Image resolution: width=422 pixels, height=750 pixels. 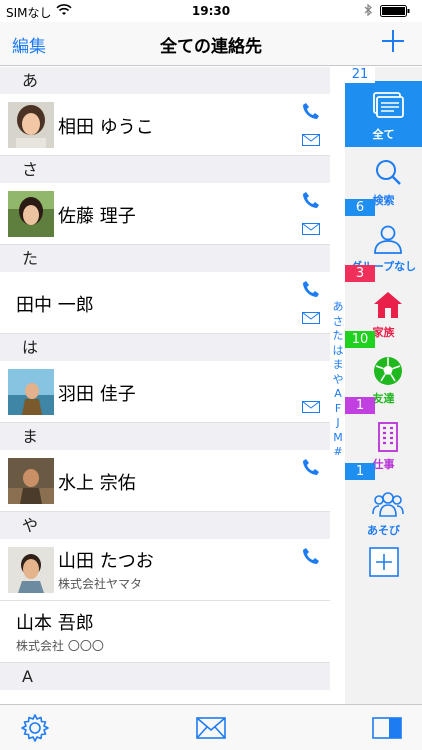 What do you see at coordinates (388, 371) in the screenshot?
I see `soccer-ball-icon` at bounding box center [388, 371].